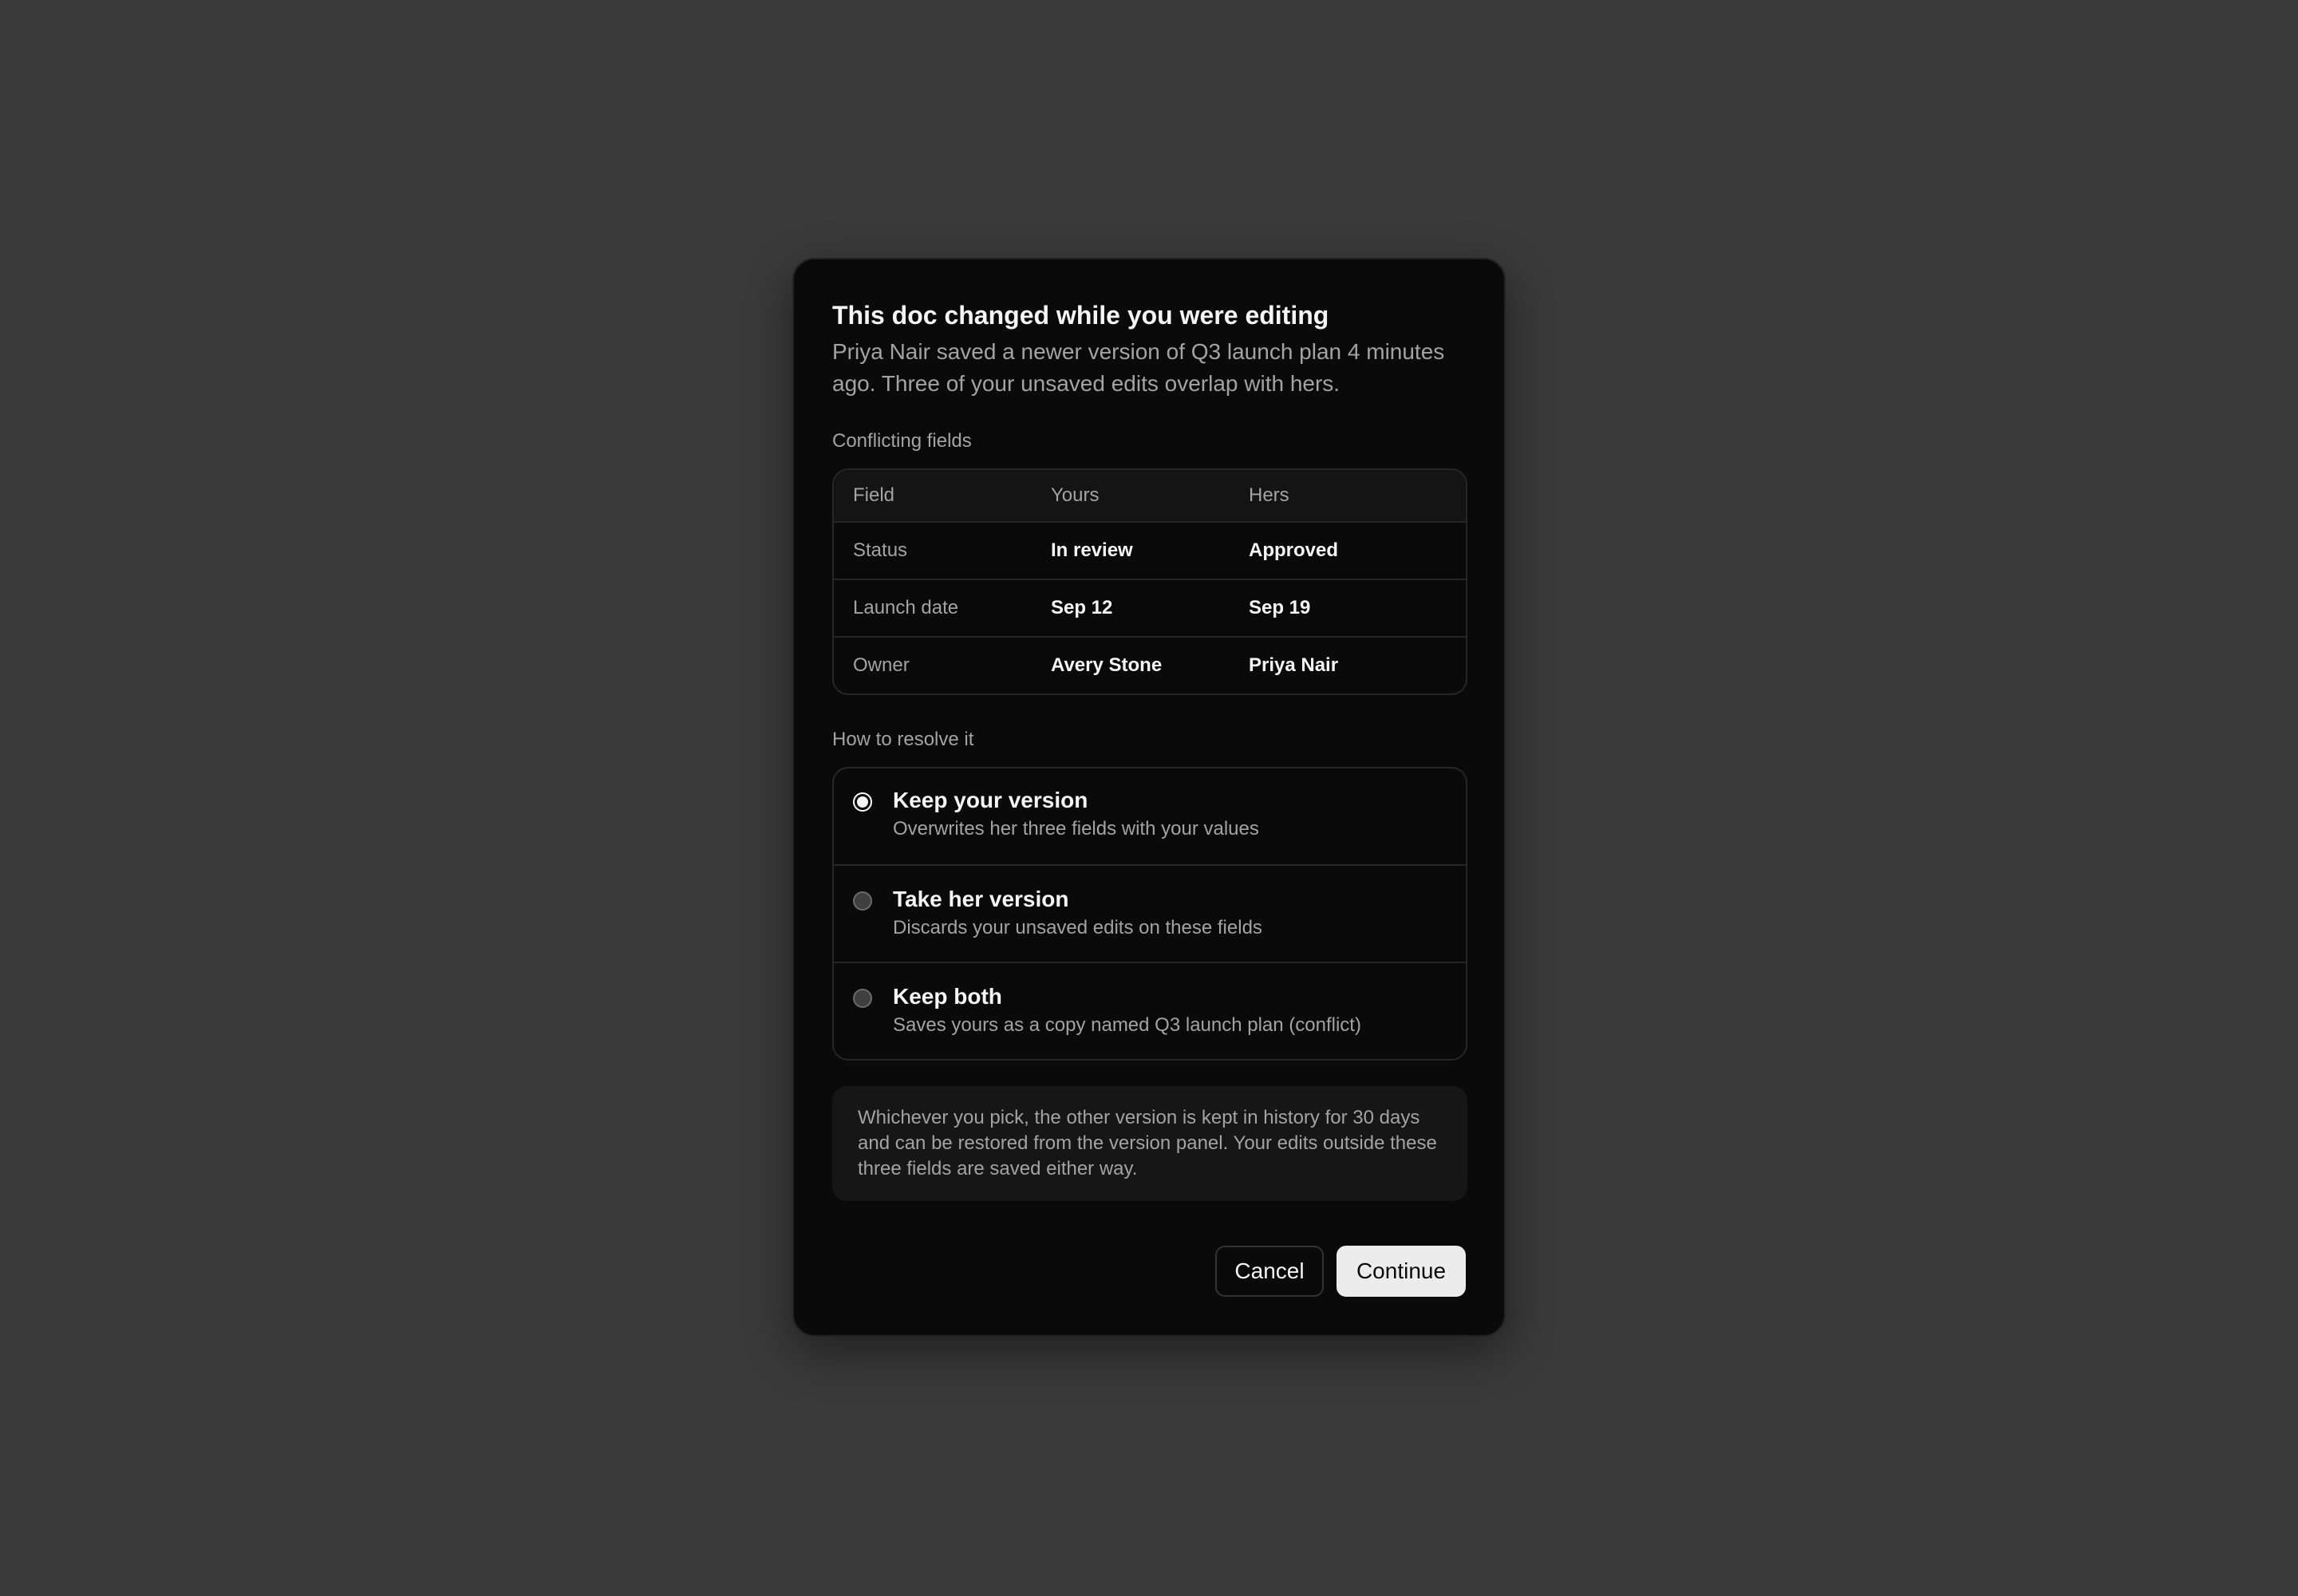  What do you see at coordinates (902, 441) in the screenshot?
I see `conflicting-fields-label: Conflicting fields` at bounding box center [902, 441].